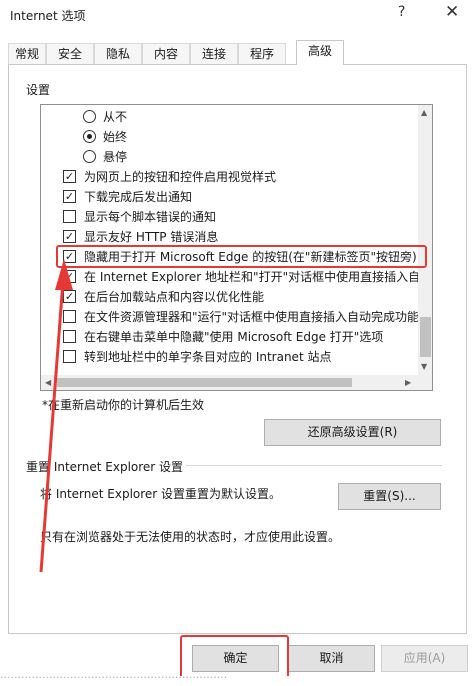 This screenshot has width=475, height=686. I want to click on scroll-up-icon: ▲, so click(424, 112).